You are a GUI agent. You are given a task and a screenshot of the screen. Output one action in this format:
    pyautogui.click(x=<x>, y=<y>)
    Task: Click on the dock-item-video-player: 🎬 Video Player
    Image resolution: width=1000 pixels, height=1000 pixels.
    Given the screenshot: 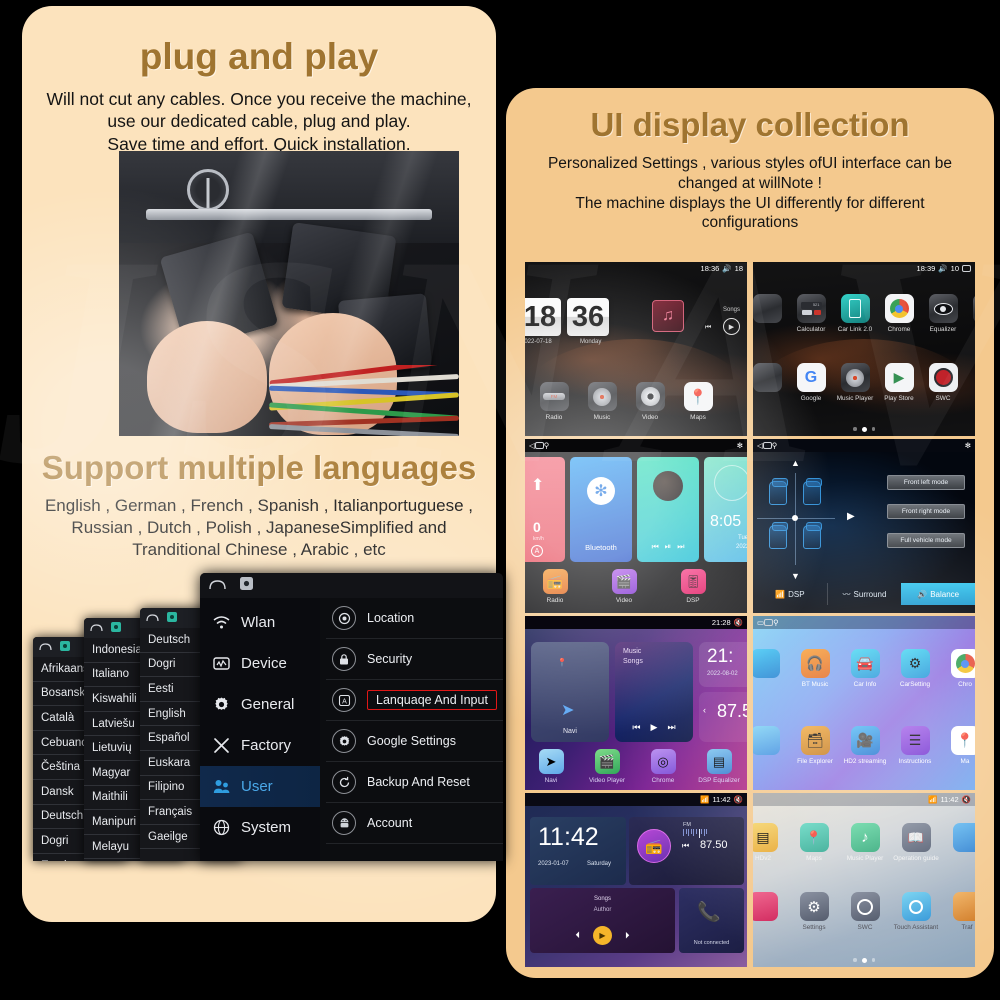 What is the action you would take?
    pyautogui.click(x=607, y=766)
    